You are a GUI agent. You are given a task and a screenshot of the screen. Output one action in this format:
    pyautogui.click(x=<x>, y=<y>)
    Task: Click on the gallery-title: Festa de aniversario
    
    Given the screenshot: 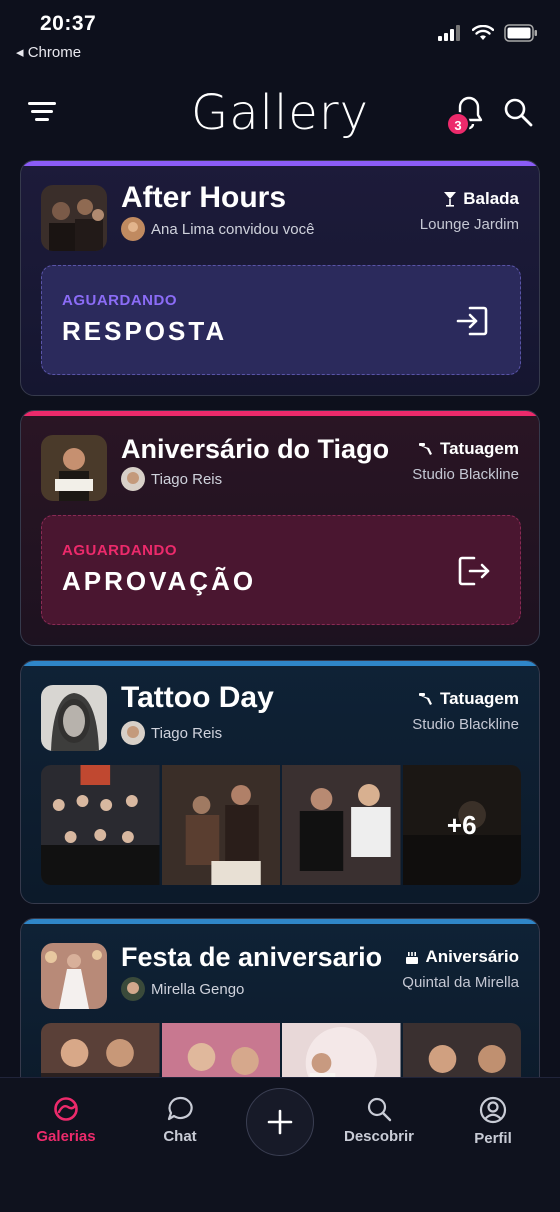 What is the action you would take?
    pyautogui.click(x=252, y=957)
    